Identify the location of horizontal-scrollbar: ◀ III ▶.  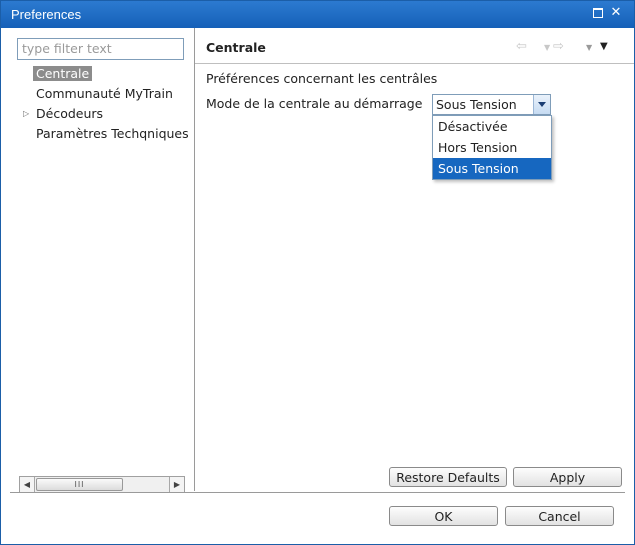
(102, 484).